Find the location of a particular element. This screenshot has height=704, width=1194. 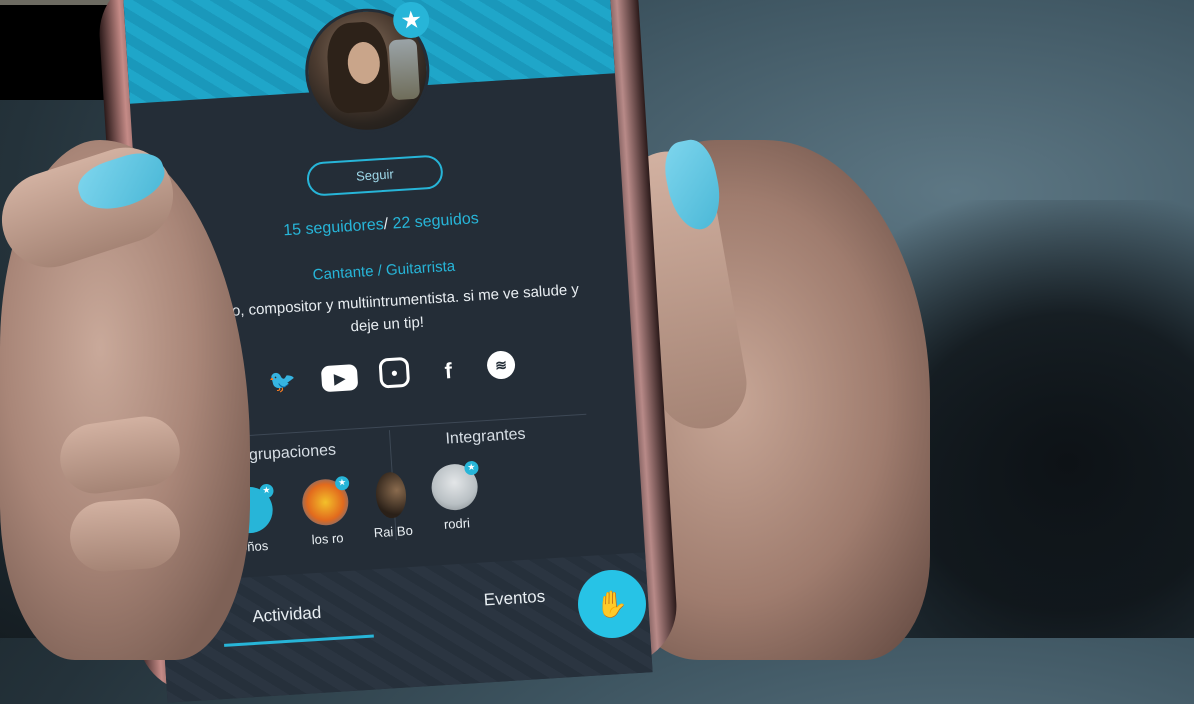

members-title: Integrantes is located at coordinates (486, 436).